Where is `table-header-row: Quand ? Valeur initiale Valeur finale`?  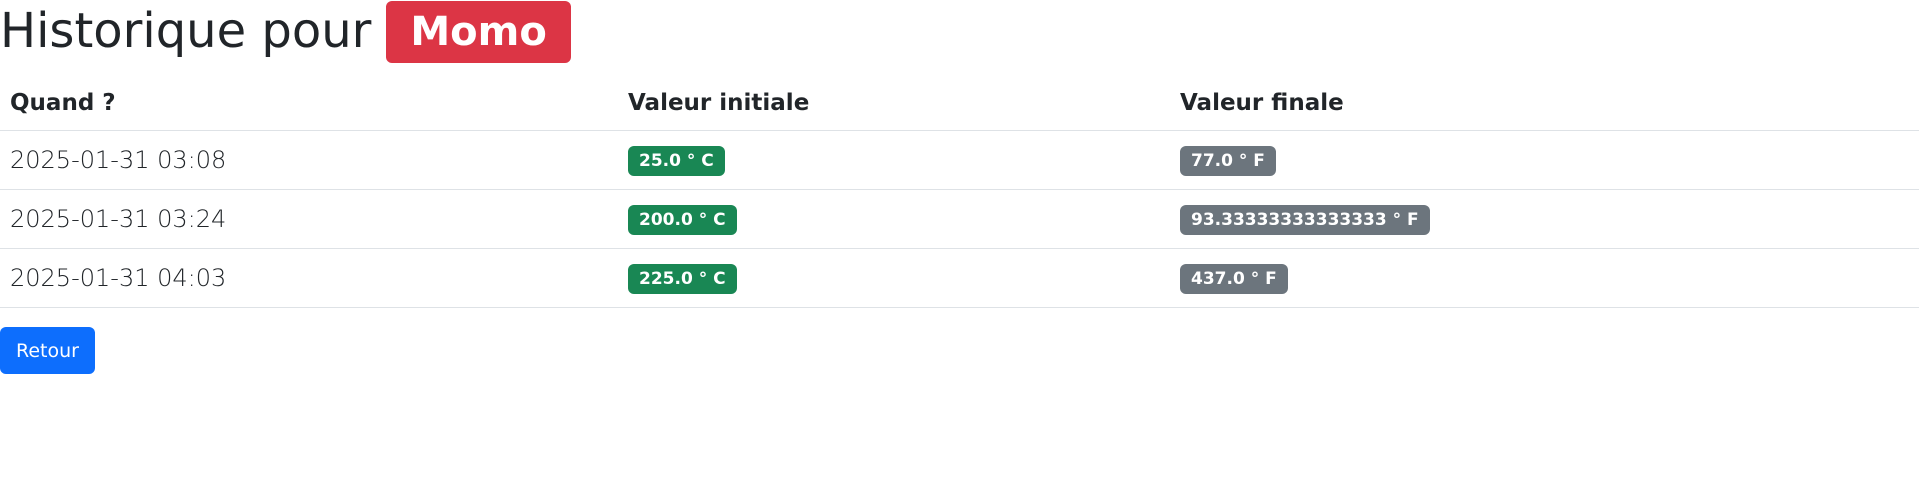 table-header-row: Quand ? Valeur initiale Valeur finale is located at coordinates (959, 103).